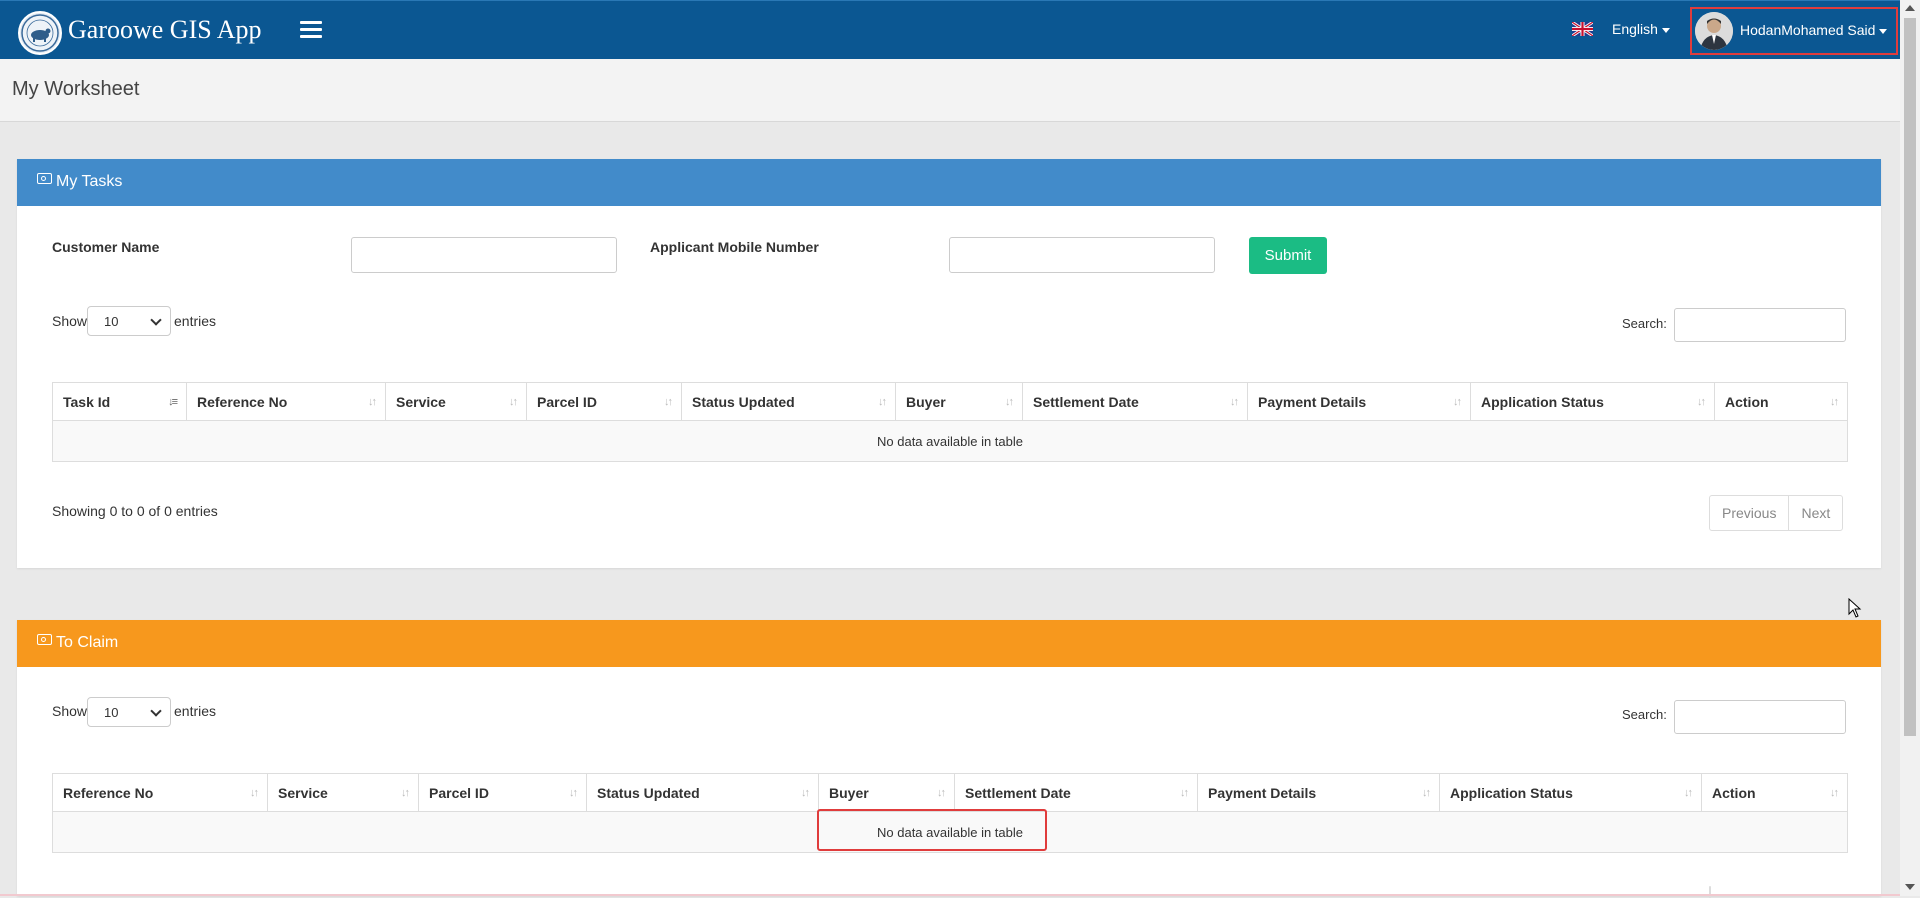 Image resolution: width=1920 pixels, height=898 pixels. What do you see at coordinates (1288, 255) in the screenshot?
I see `submit-button: Submit` at bounding box center [1288, 255].